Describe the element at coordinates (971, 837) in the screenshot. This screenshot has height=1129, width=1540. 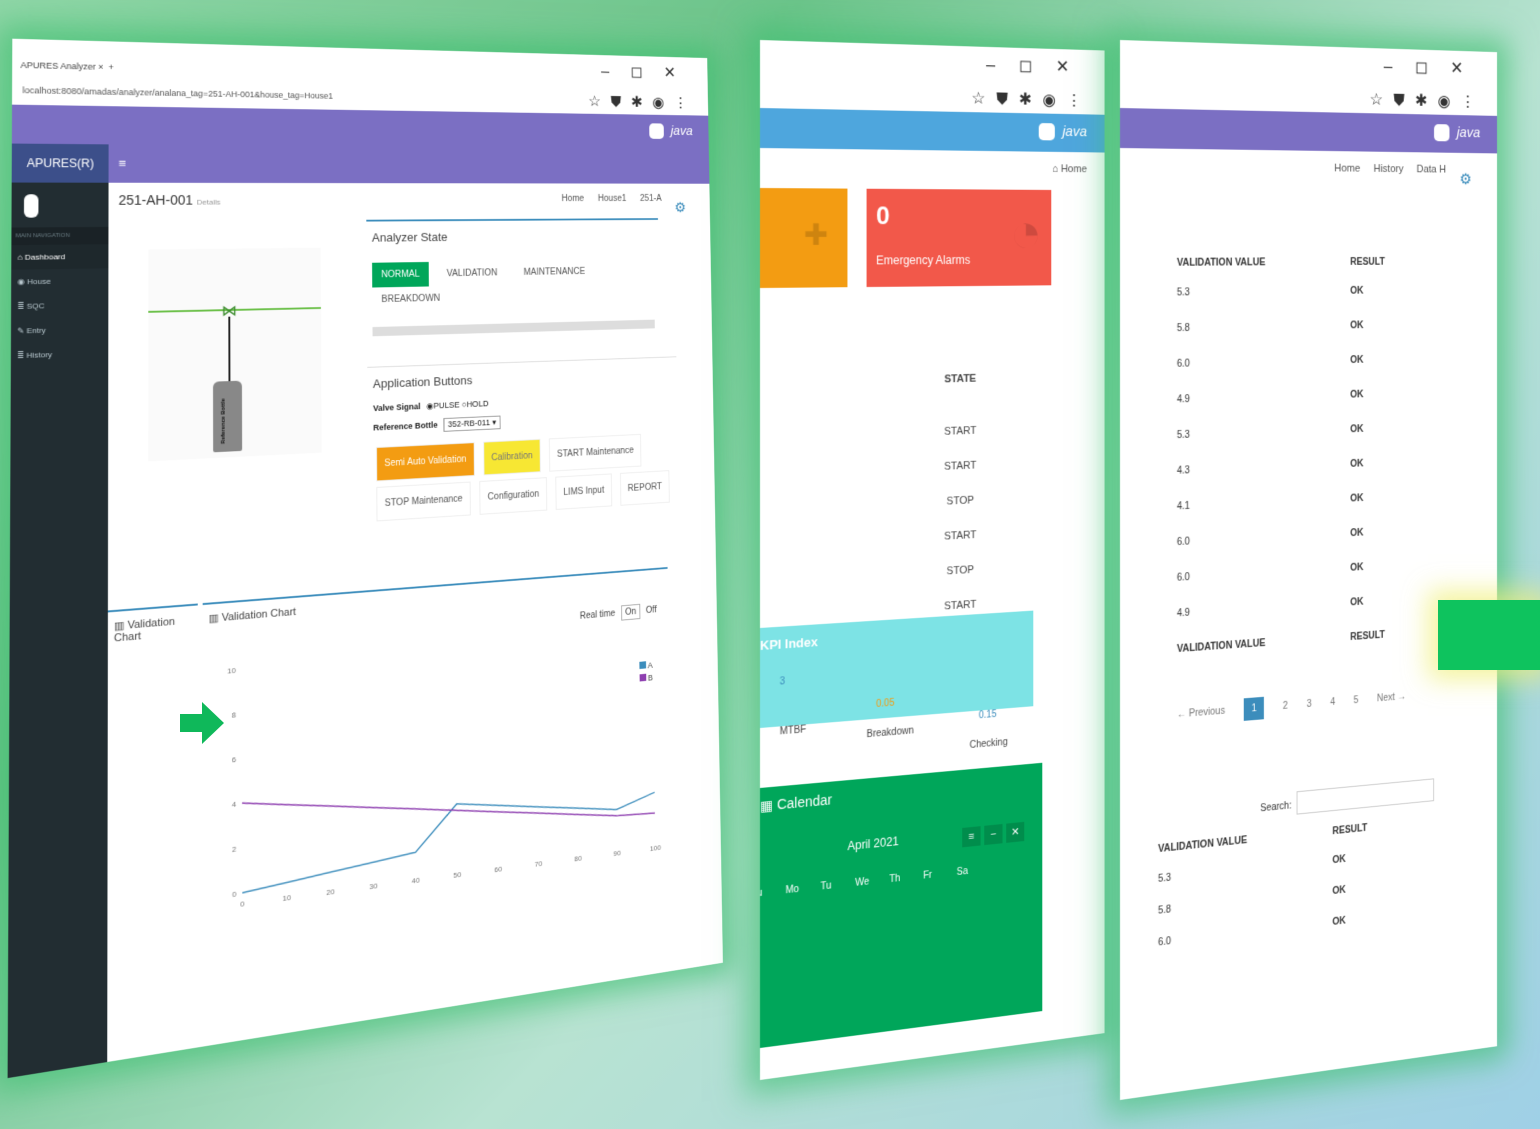
I see `menu-icon: ≡` at that location.